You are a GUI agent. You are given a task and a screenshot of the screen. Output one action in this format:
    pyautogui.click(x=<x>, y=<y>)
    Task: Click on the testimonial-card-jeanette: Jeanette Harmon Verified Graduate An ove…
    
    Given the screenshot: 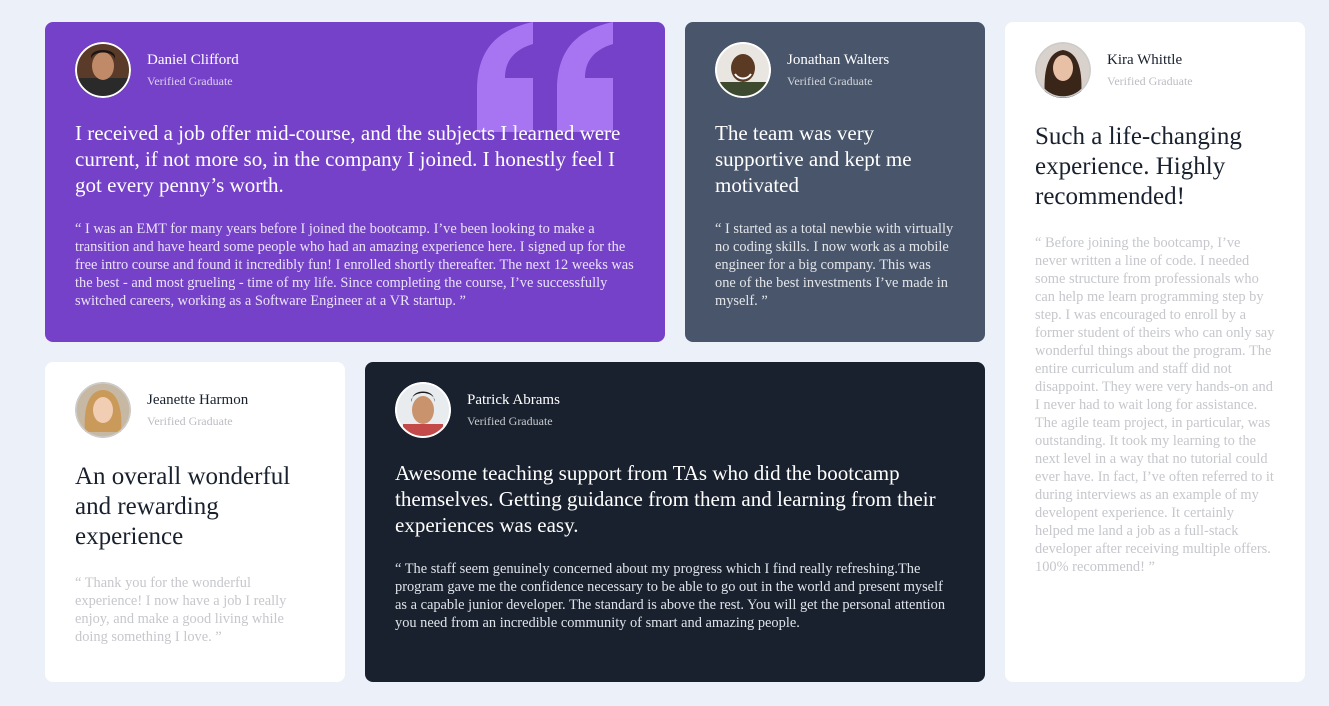 What is the action you would take?
    pyautogui.click(x=195, y=522)
    